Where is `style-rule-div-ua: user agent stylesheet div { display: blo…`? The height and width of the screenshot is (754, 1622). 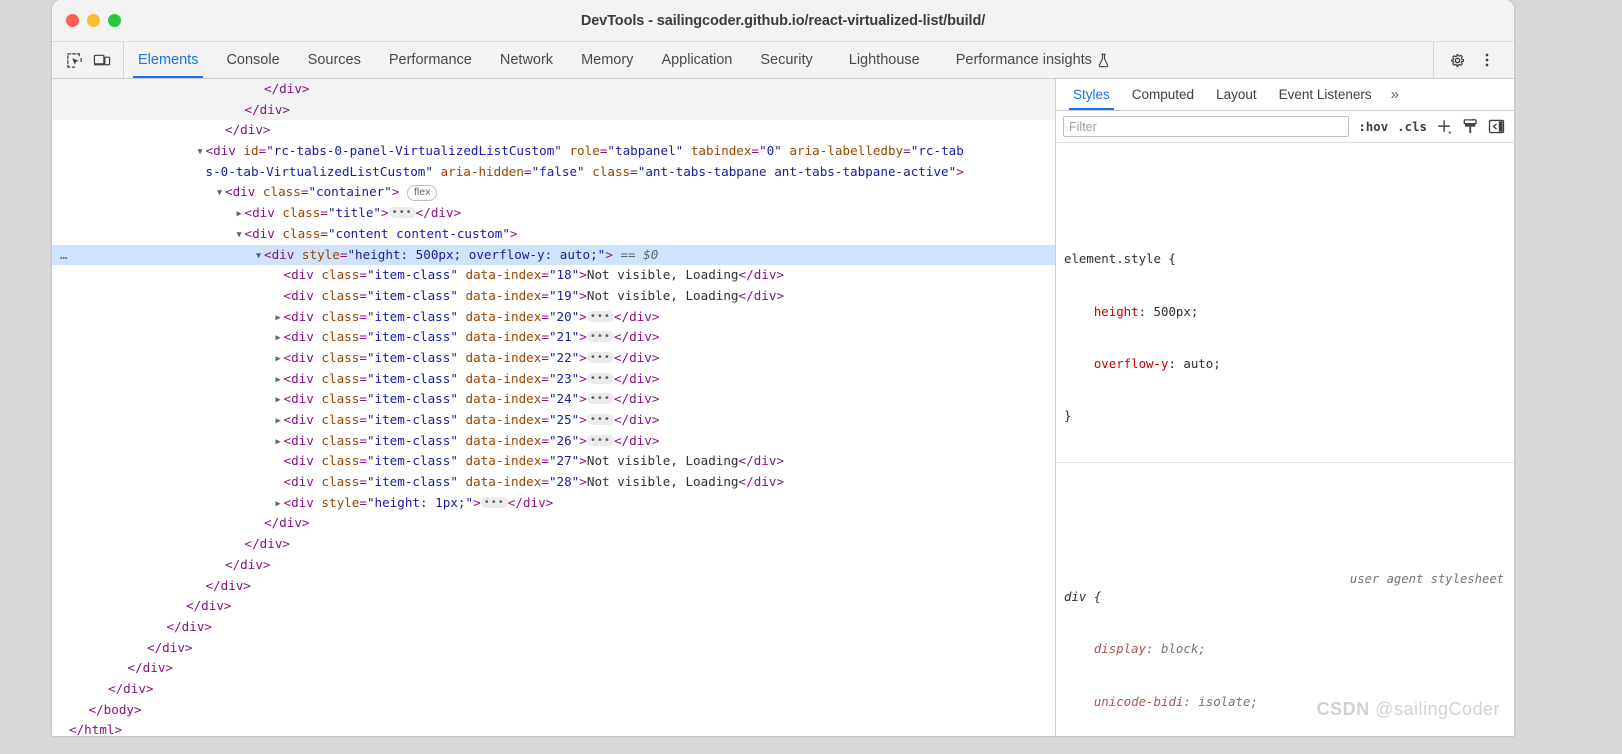
style-rule-div-ua: user agent stylesheet div { display: blo… is located at coordinates (1285, 634).